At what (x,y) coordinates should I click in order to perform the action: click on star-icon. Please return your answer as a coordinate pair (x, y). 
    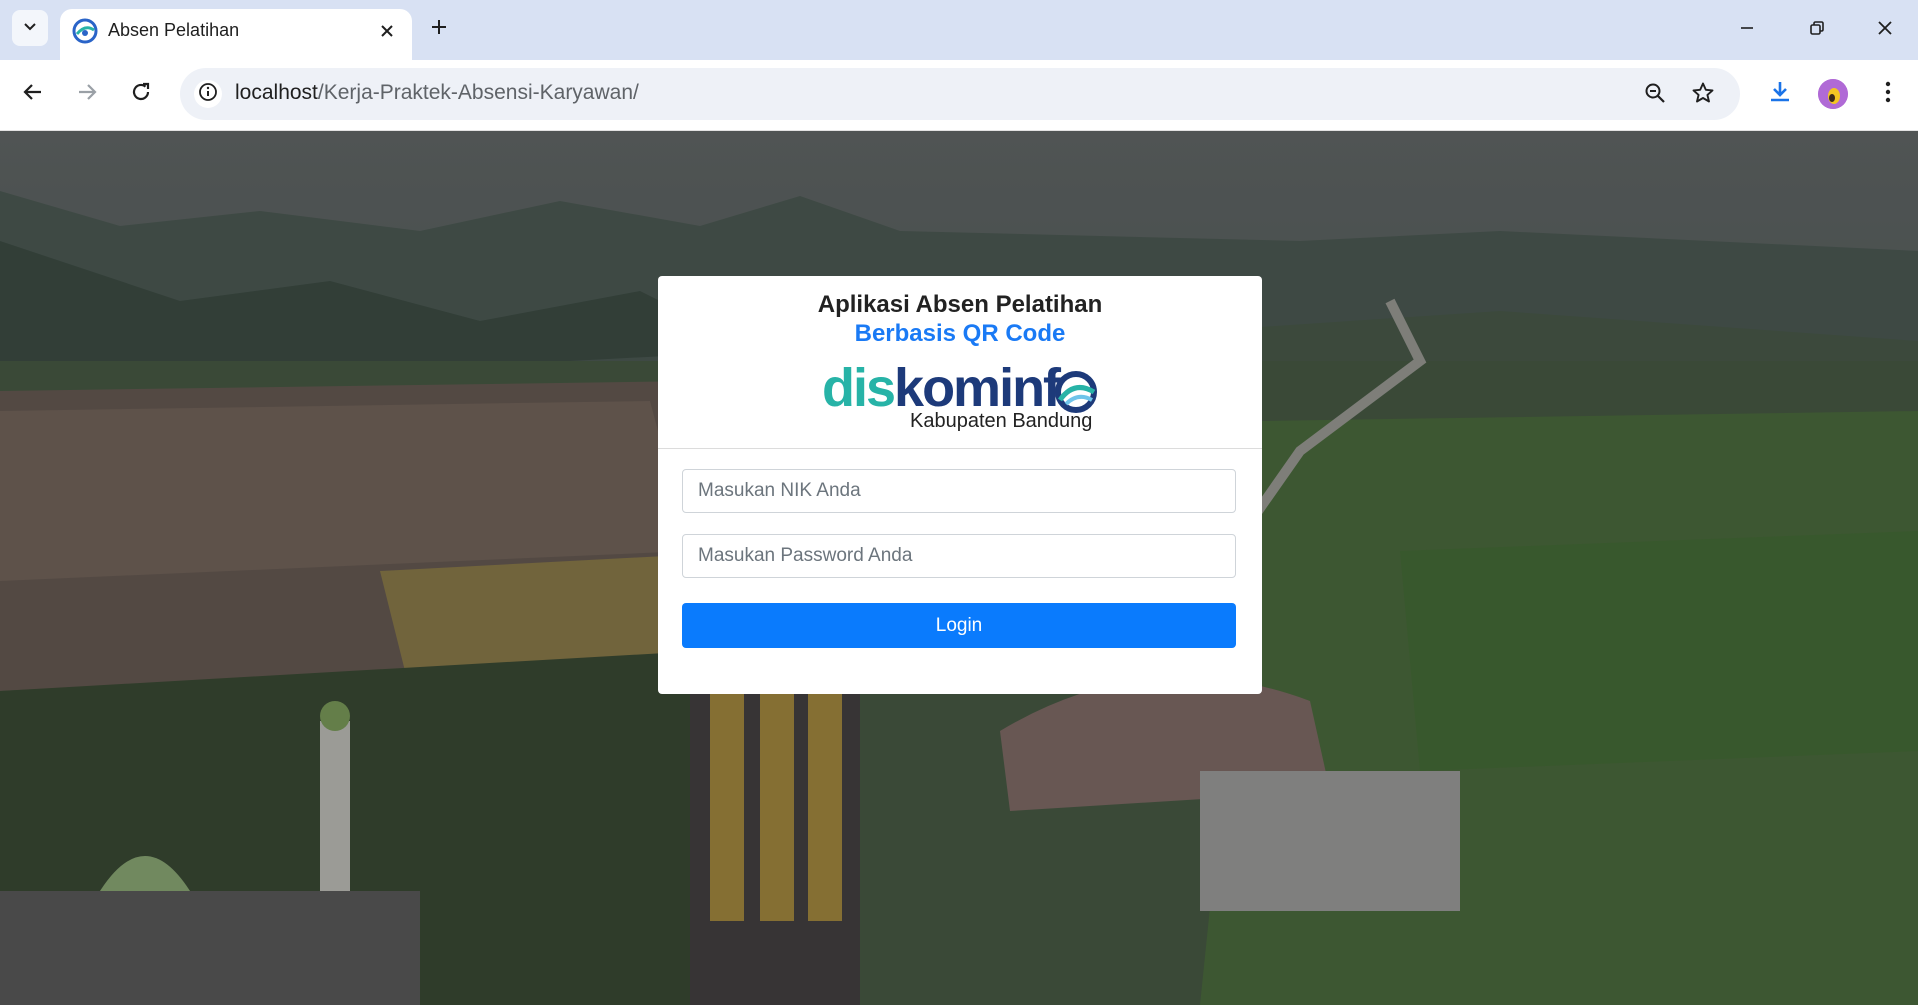
    Looking at the image, I should click on (1703, 95).